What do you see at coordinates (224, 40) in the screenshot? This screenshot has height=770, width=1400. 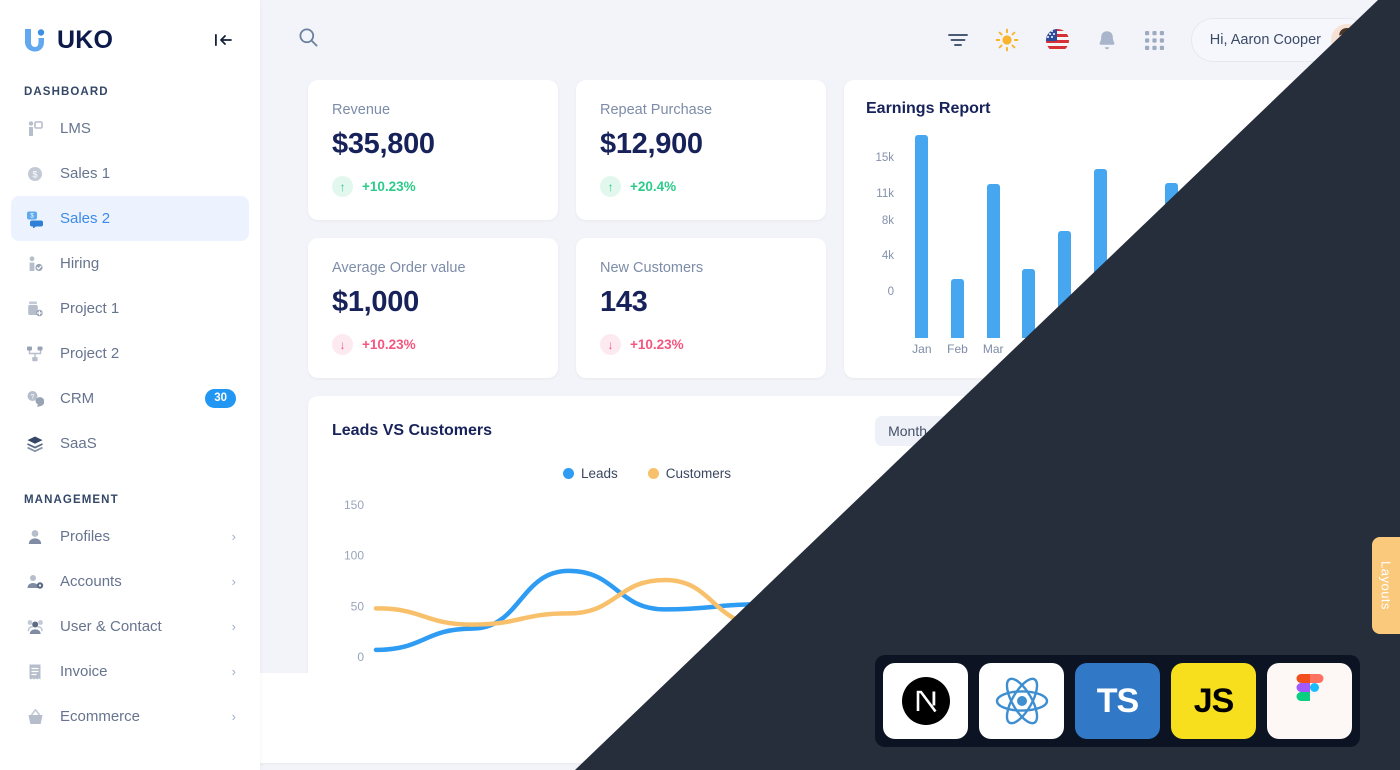 I see `collapse-sidebar-icon` at bounding box center [224, 40].